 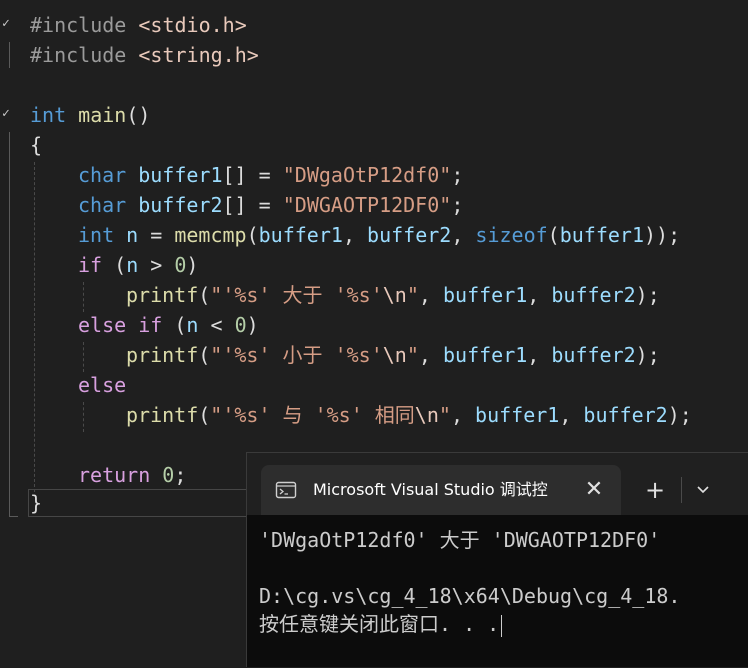 I want to click on console-line: 按任意键关闭此窗口. . ., so click(x=379, y=624).